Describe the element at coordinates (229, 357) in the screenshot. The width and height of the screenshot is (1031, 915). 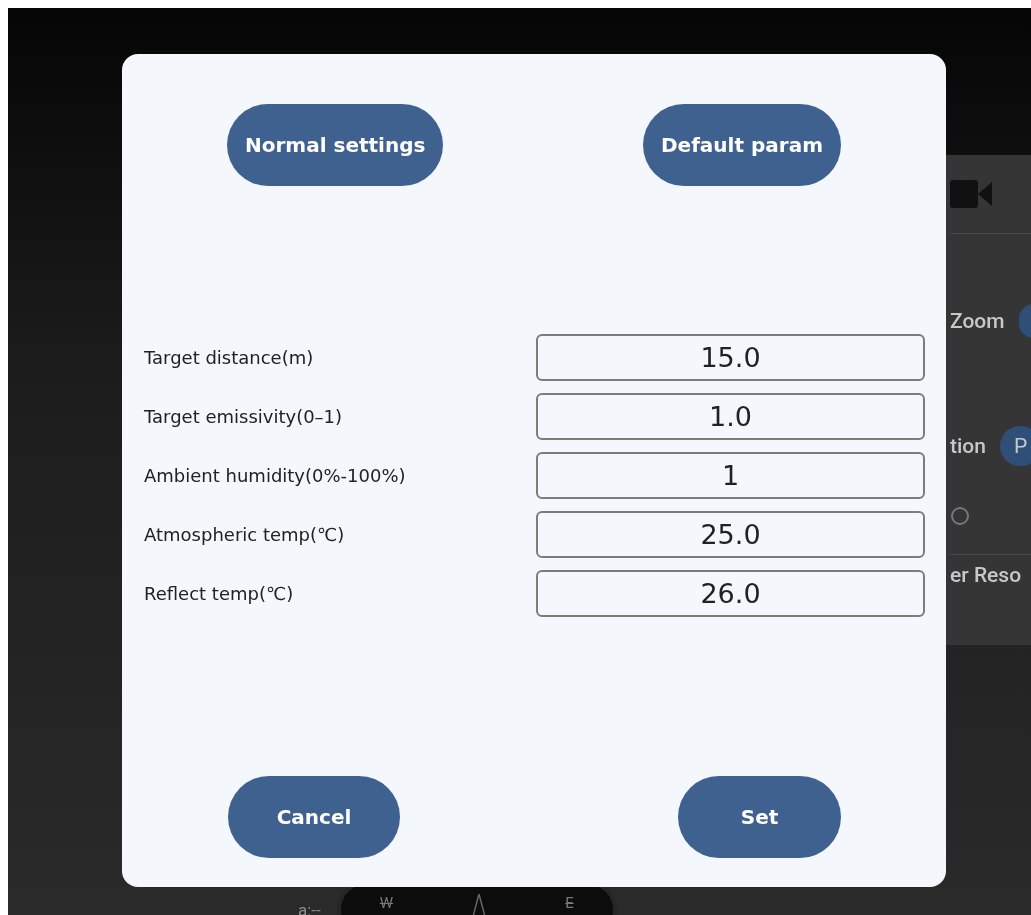
I see `field-label: Target distance(m)` at that location.